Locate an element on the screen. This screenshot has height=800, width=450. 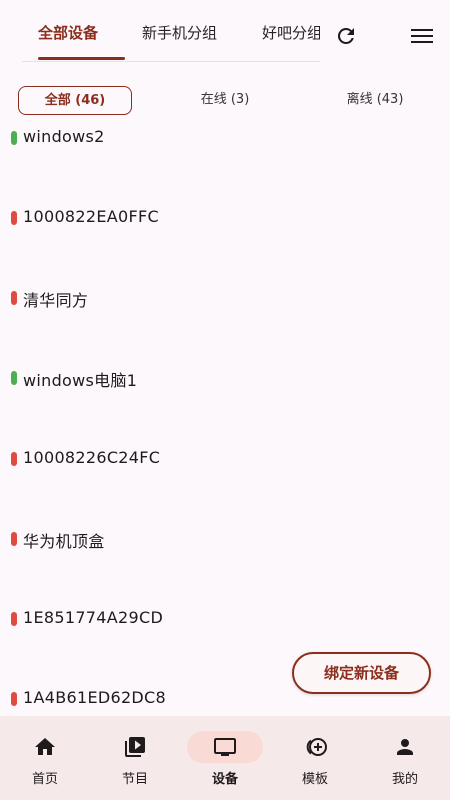
home-icon is located at coordinates (45, 747).